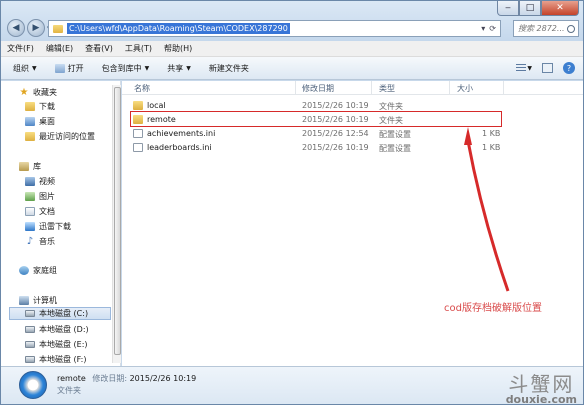 The height and width of the screenshot is (405, 584). Describe the element at coordinates (60, 136) in the screenshot. I see `sidebar-item-recent: 最近访问的位置` at that location.